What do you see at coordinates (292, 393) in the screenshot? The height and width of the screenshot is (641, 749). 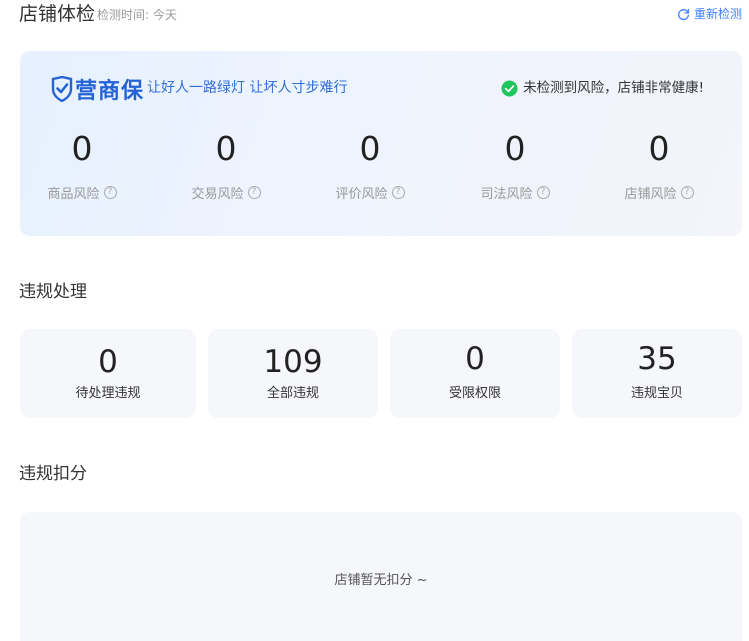 I see `stat-label: 全部违规` at bounding box center [292, 393].